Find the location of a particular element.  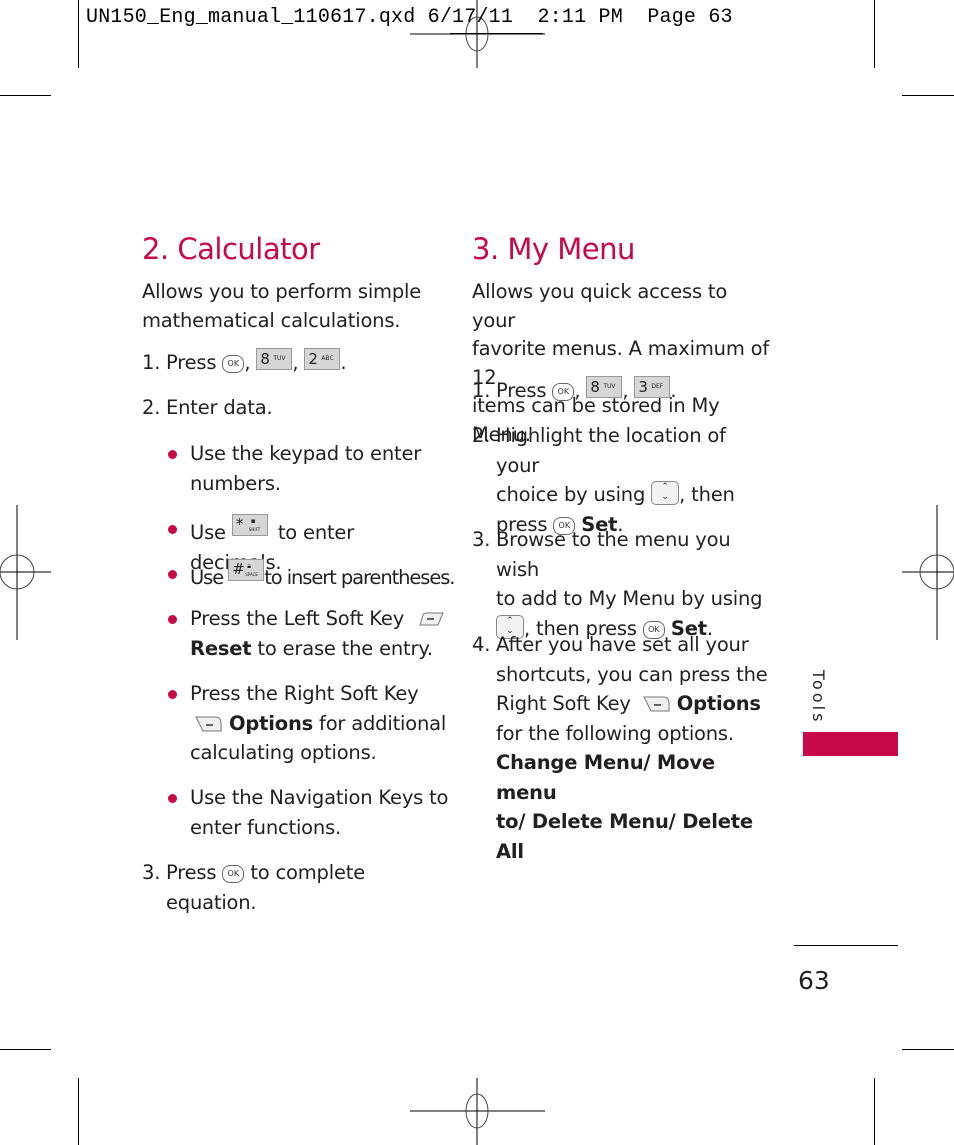

key-symbol: # is located at coordinates (238, 569).